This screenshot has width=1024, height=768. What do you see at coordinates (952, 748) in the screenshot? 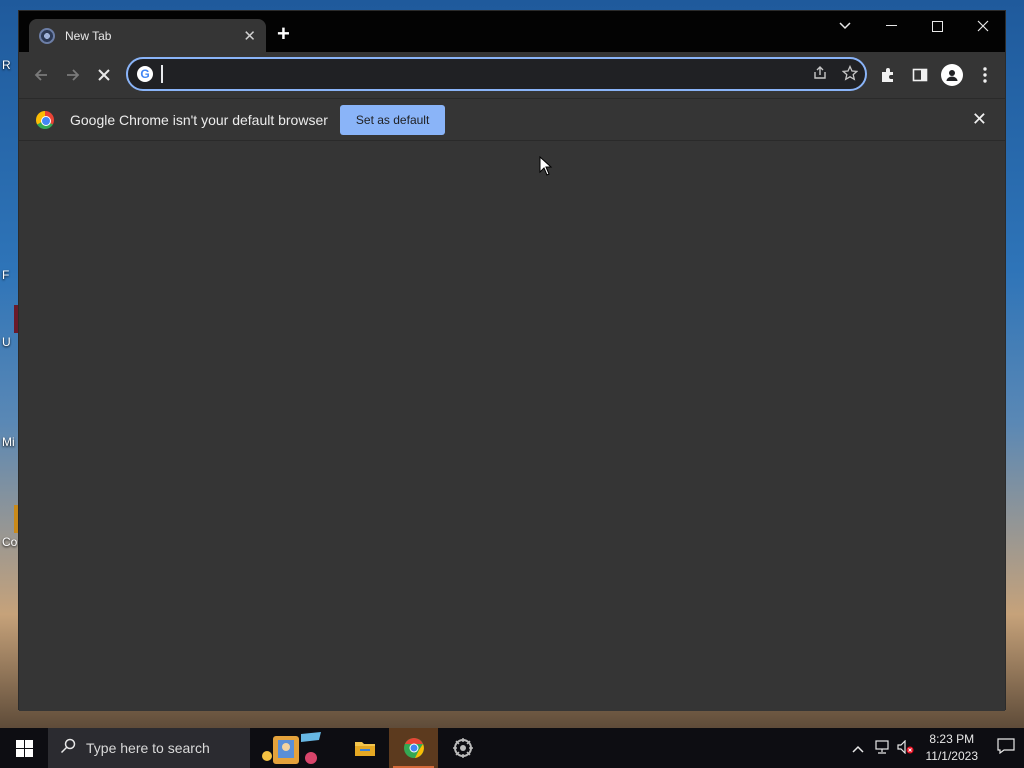
I see `taskbar-clock: 8:23 PM 11/1/2023` at bounding box center [952, 748].